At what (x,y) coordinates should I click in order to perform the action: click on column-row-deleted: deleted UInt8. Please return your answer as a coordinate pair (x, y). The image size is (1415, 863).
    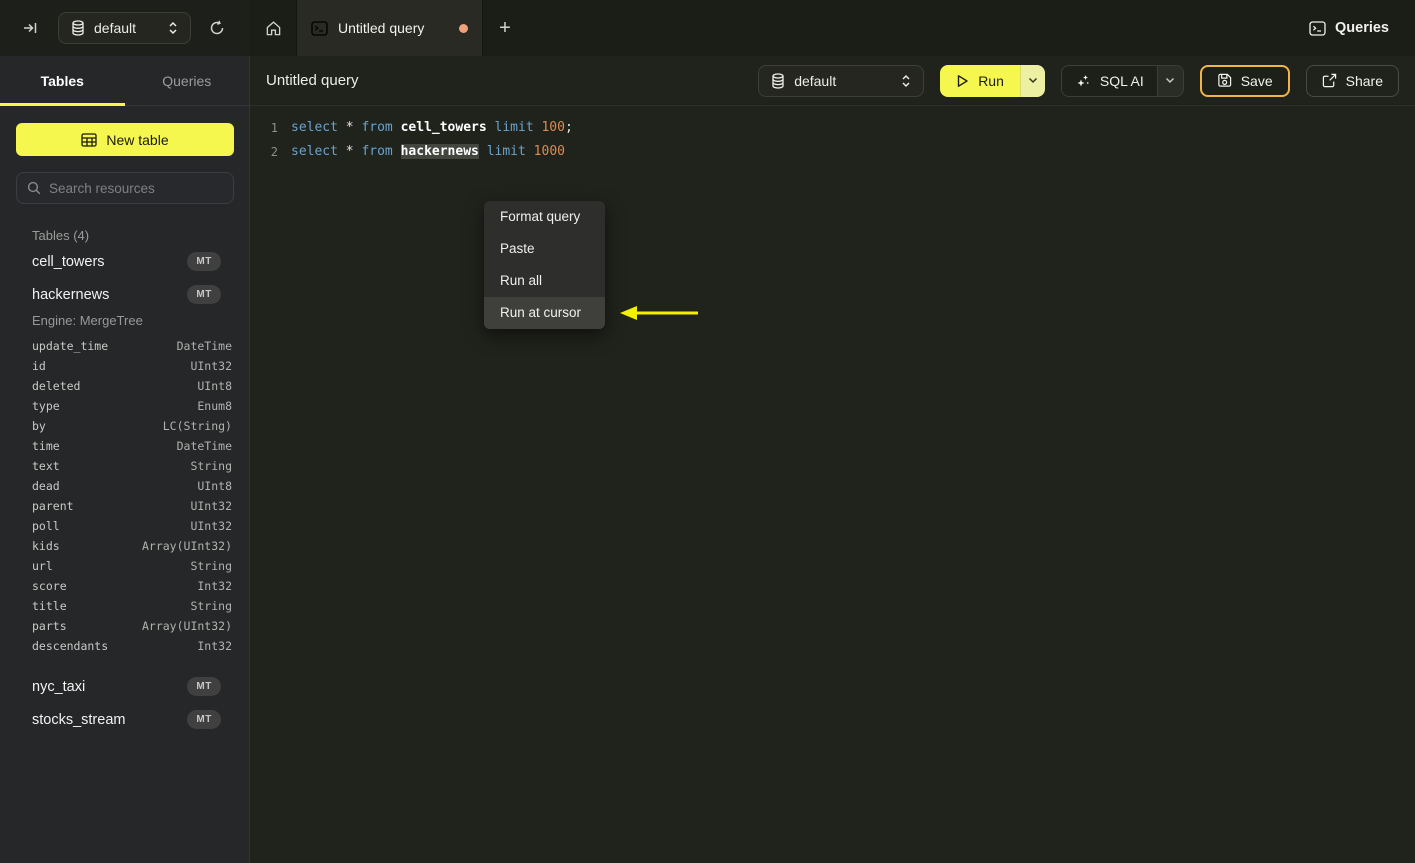
    Looking at the image, I should click on (124, 386).